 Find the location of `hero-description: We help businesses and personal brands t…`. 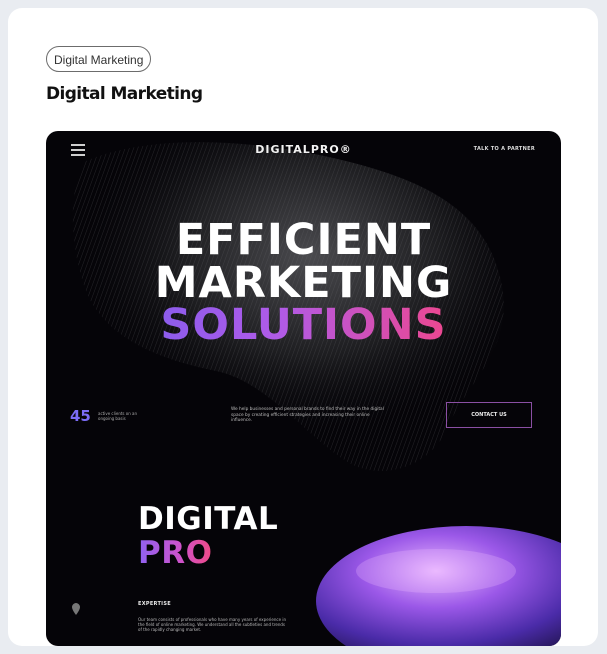

hero-description: We help businesses and personal brands t… is located at coordinates (307, 415).